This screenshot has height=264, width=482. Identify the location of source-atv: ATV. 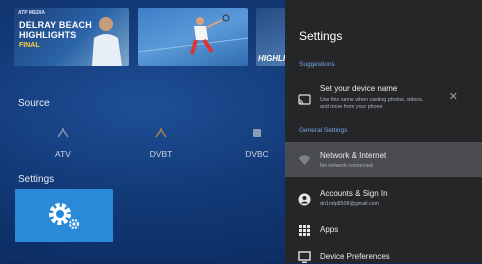
(63, 145).